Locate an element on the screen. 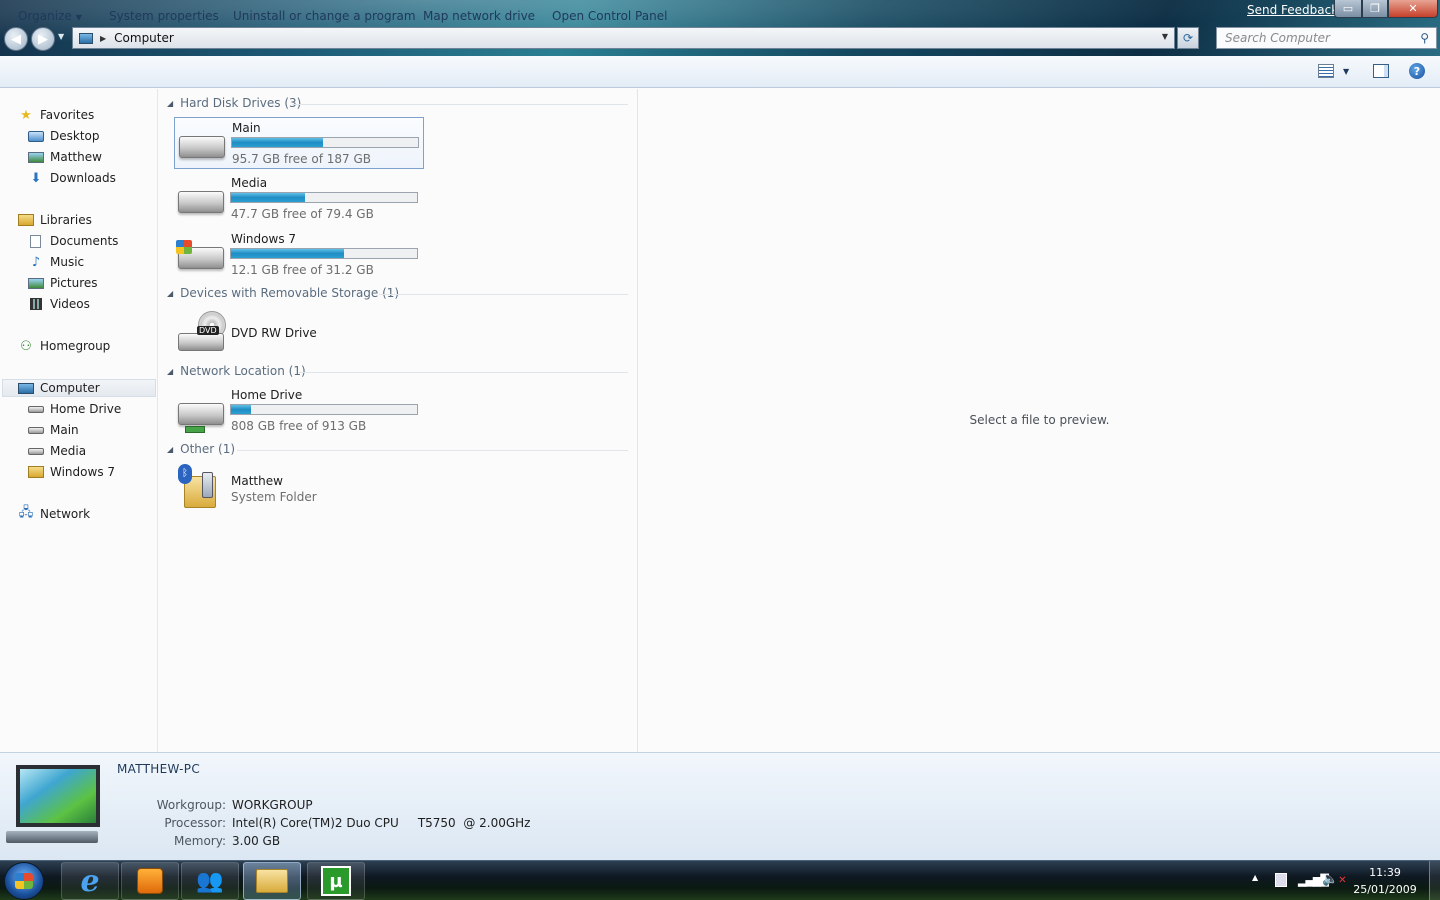  workgroup-value: WORKGROUP is located at coordinates (272, 805).